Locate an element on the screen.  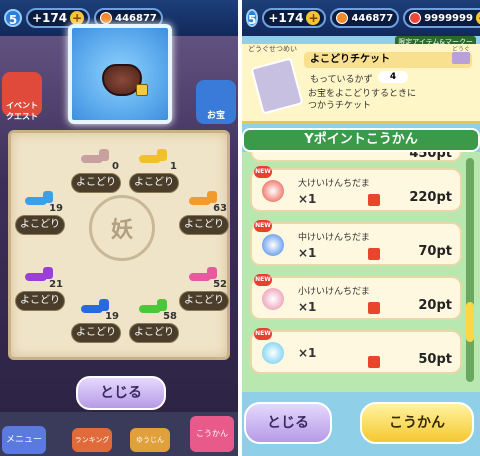
item-desc-text: お宝をよこどりするときに つかうチケット is located at coordinates (362, 100).